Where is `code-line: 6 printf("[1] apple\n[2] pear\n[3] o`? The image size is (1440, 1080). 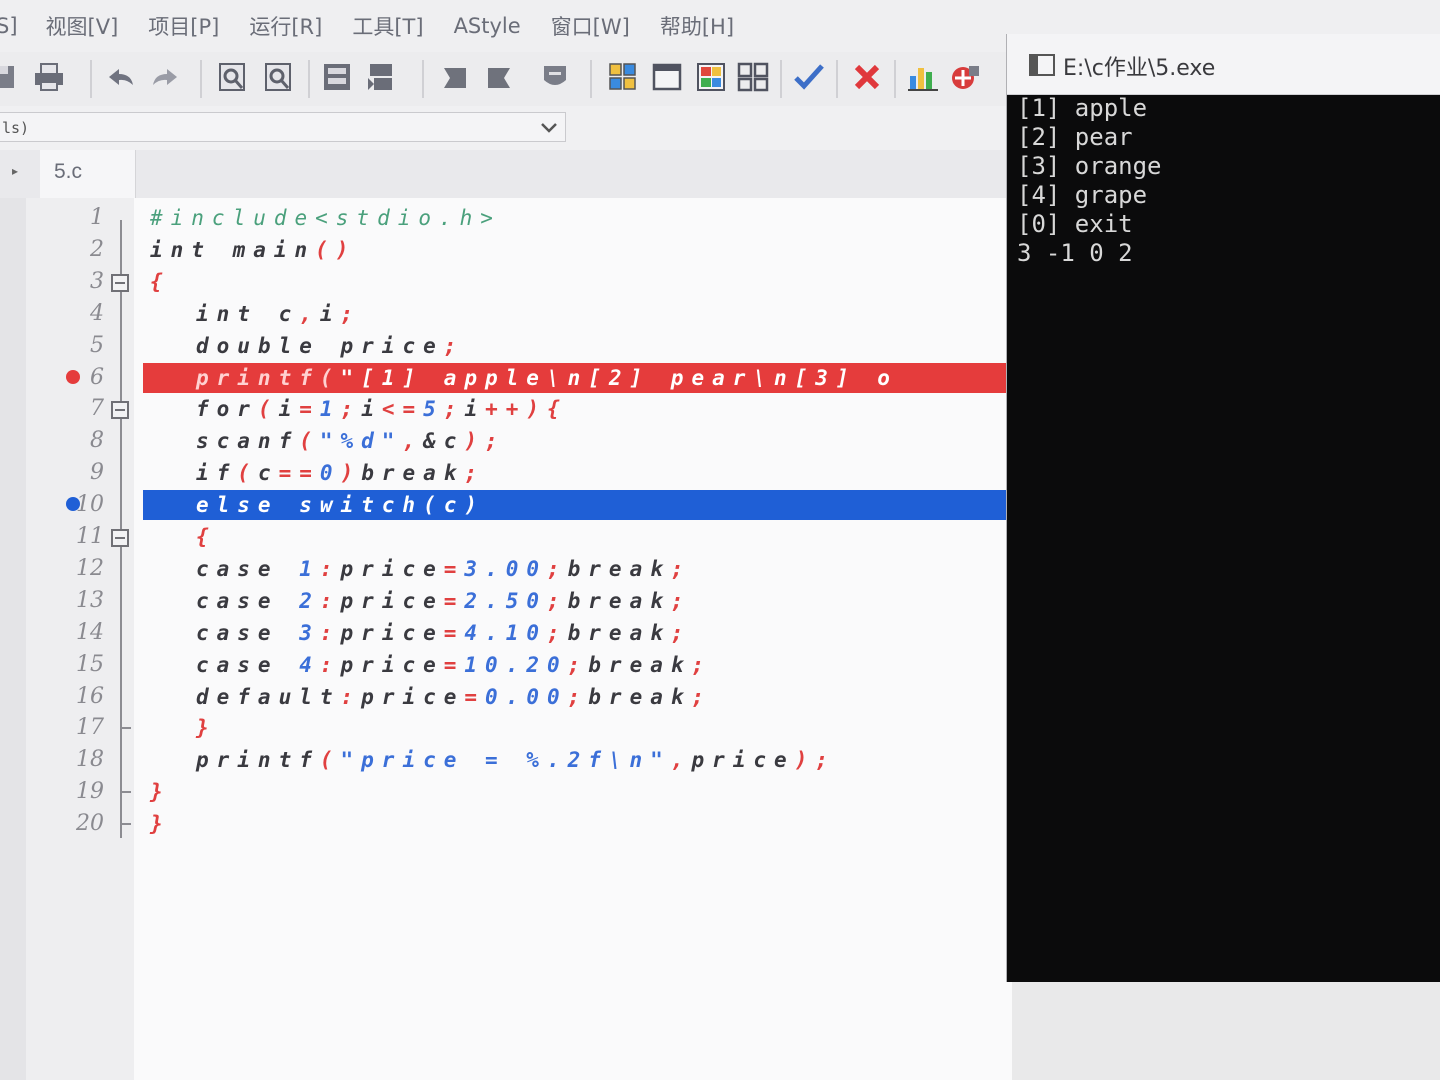 code-line: 6 printf("[1] apple\n[2] pear\n[3] o is located at coordinates (506, 378).